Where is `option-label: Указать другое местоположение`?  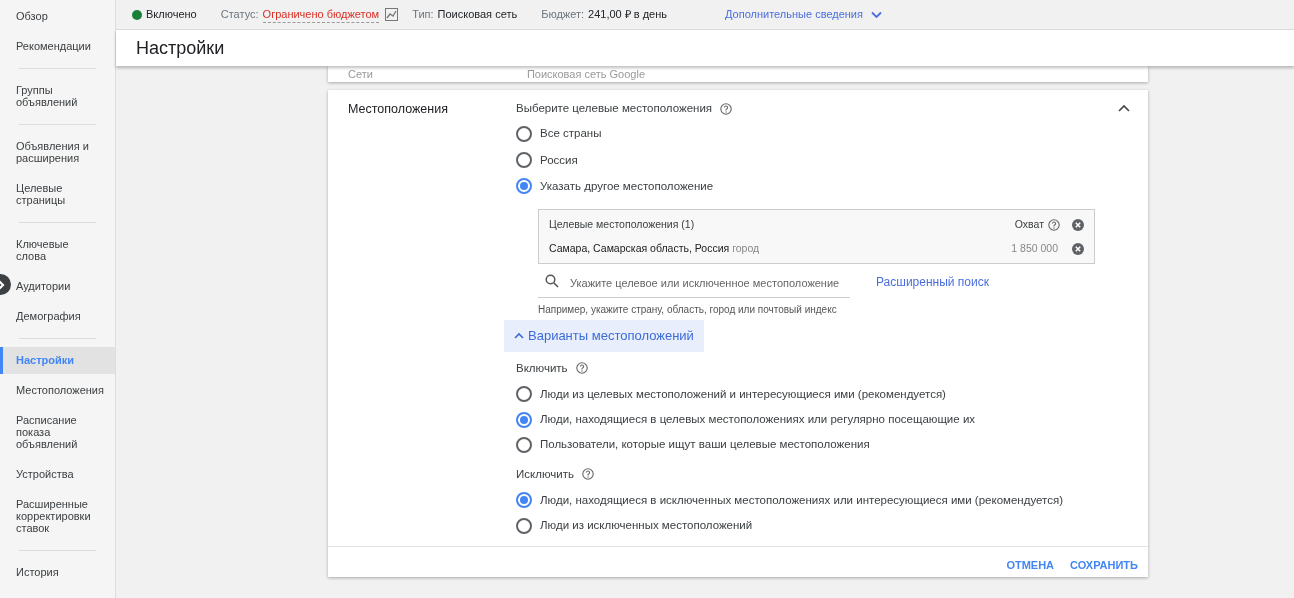 option-label: Указать другое местоположение is located at coordinates (627, 186).